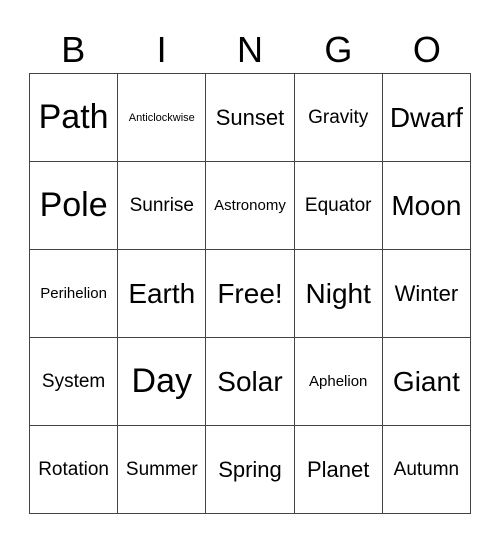 This screenshot has width=500, height=544. Describe the element at coordinates (426, 470) in the screenshot. I see `bingo-cell: Autumn` at that location.